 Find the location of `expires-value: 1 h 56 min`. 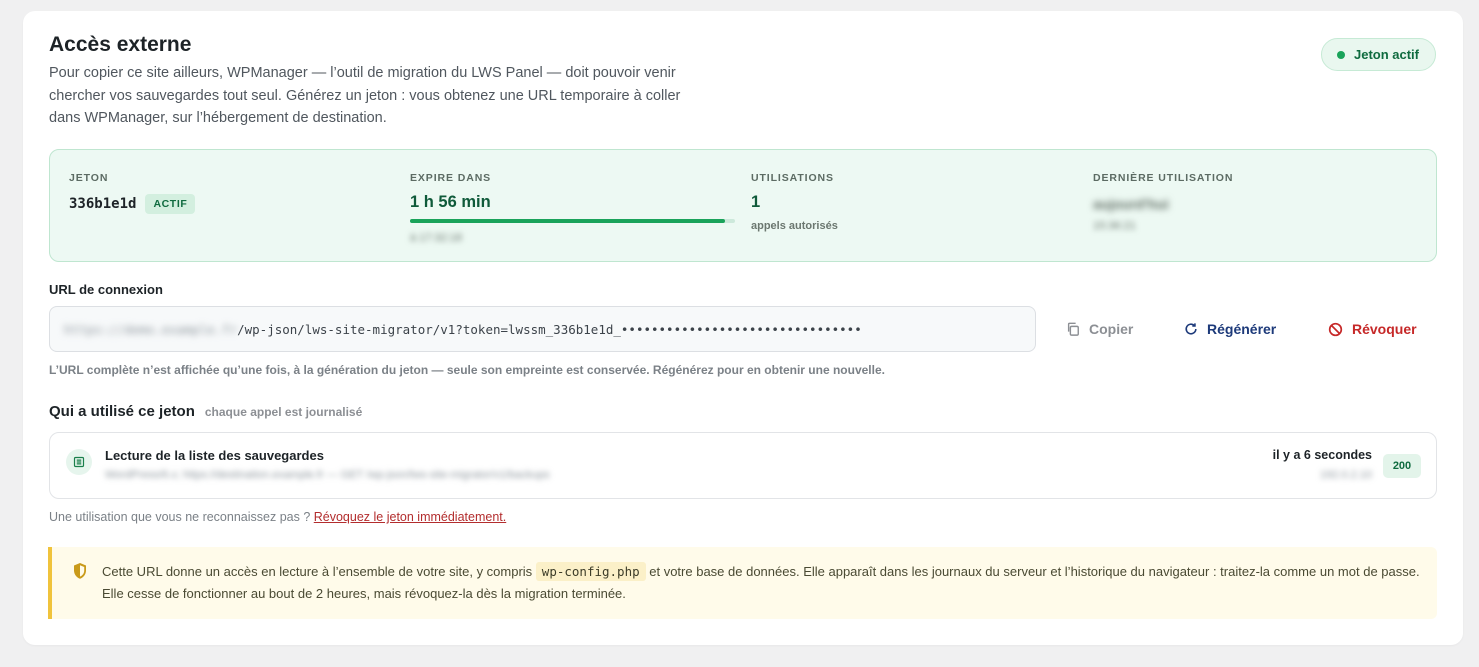

expires-value: 1 h 56 min is located at coordinates (450, 202).